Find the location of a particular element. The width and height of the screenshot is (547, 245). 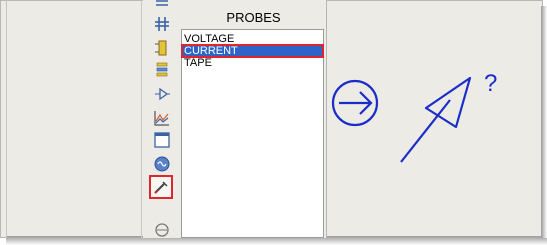

virtual-instrument-tool is located at coordinates (162, 164).